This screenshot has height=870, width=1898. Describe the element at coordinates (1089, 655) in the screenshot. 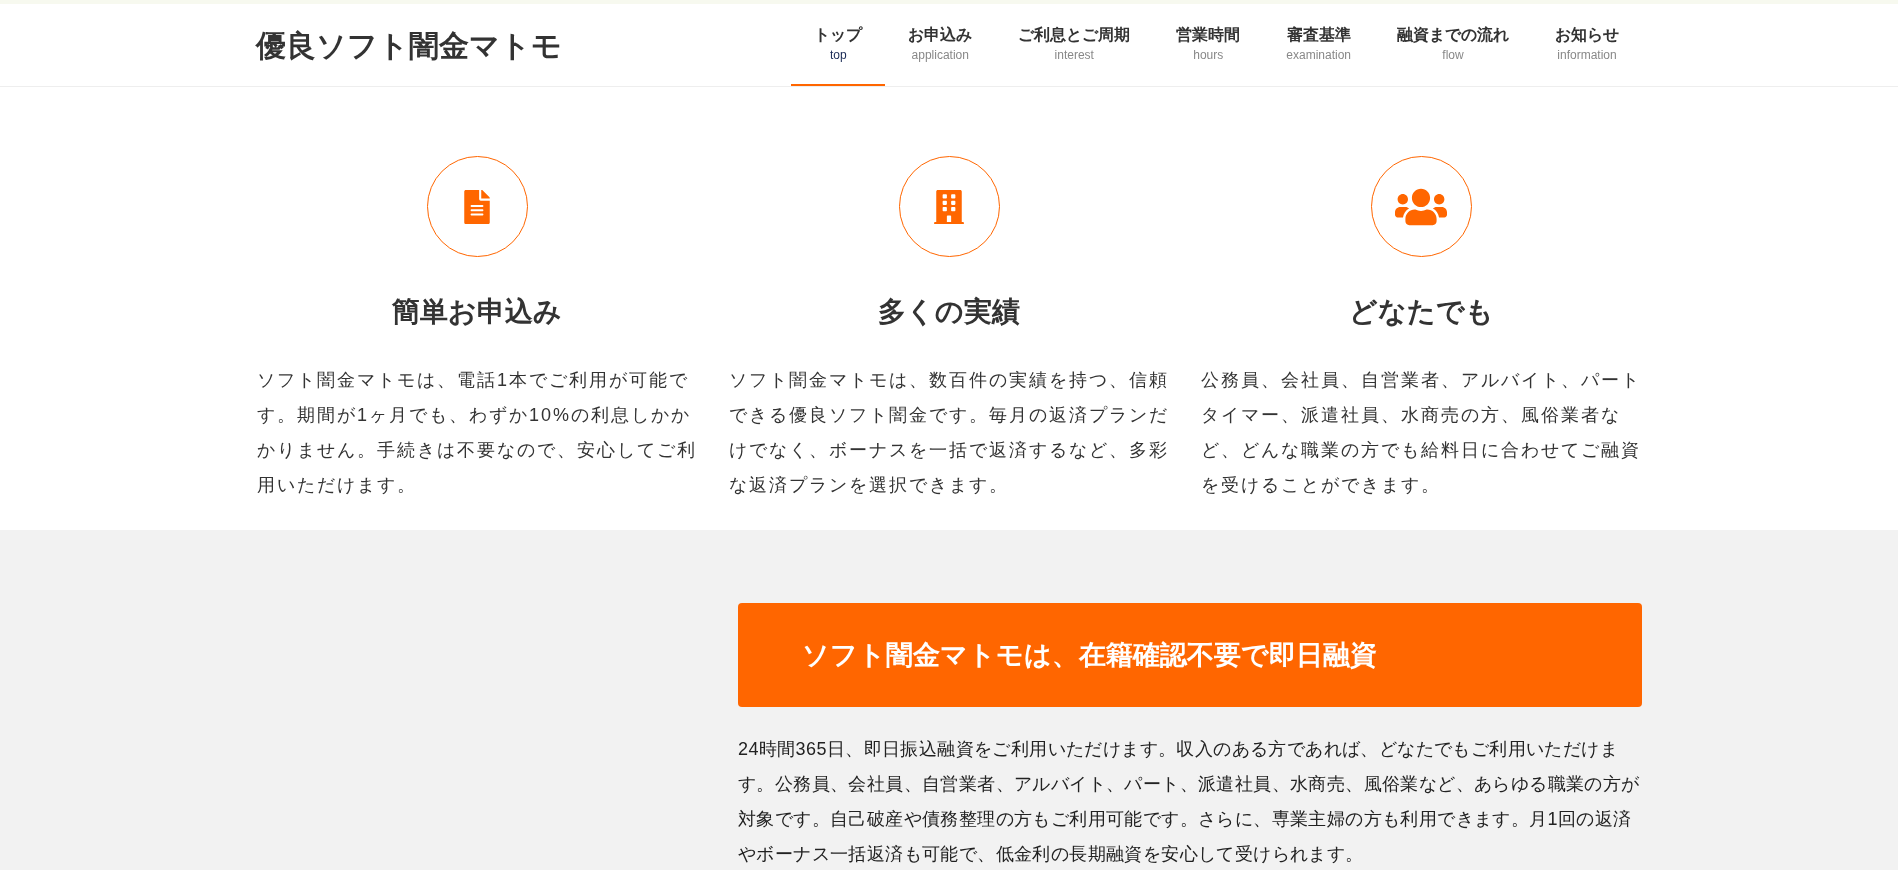

I see `banner-heading: ソフト闇金マトモは、在籍確認不要で即日融資` at that location.